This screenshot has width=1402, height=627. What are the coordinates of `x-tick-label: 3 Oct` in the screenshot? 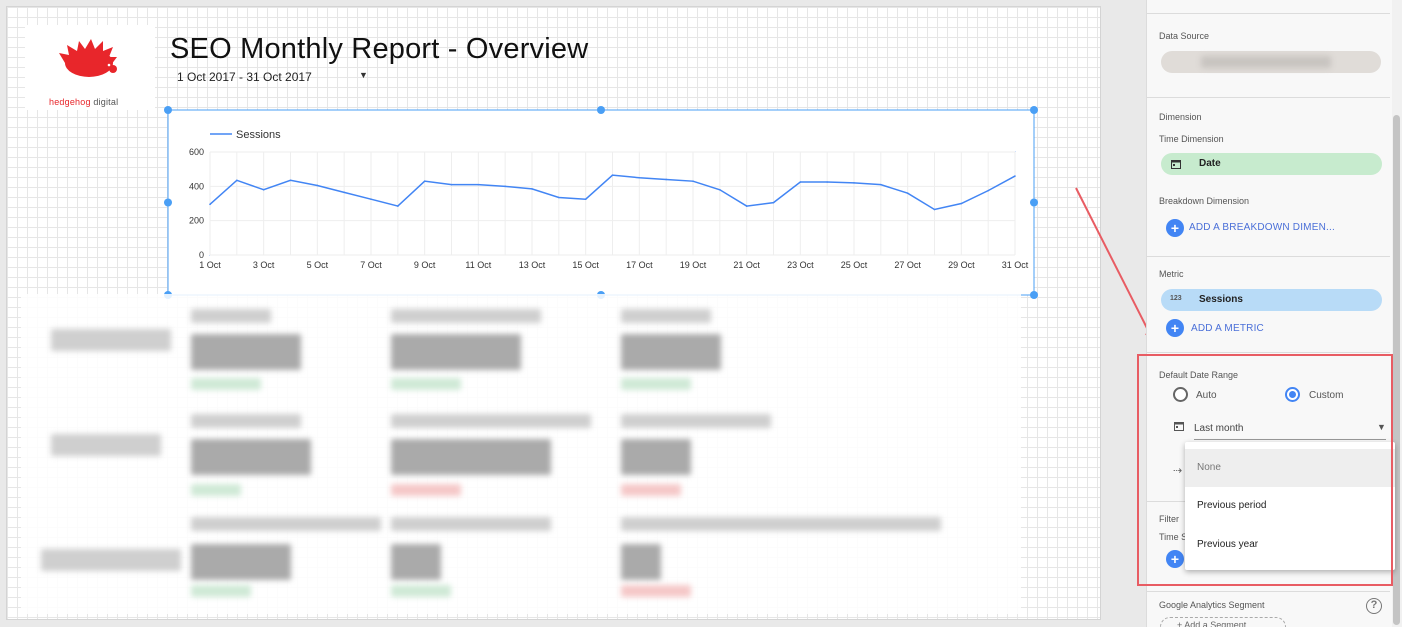 It's located at (264, 265).